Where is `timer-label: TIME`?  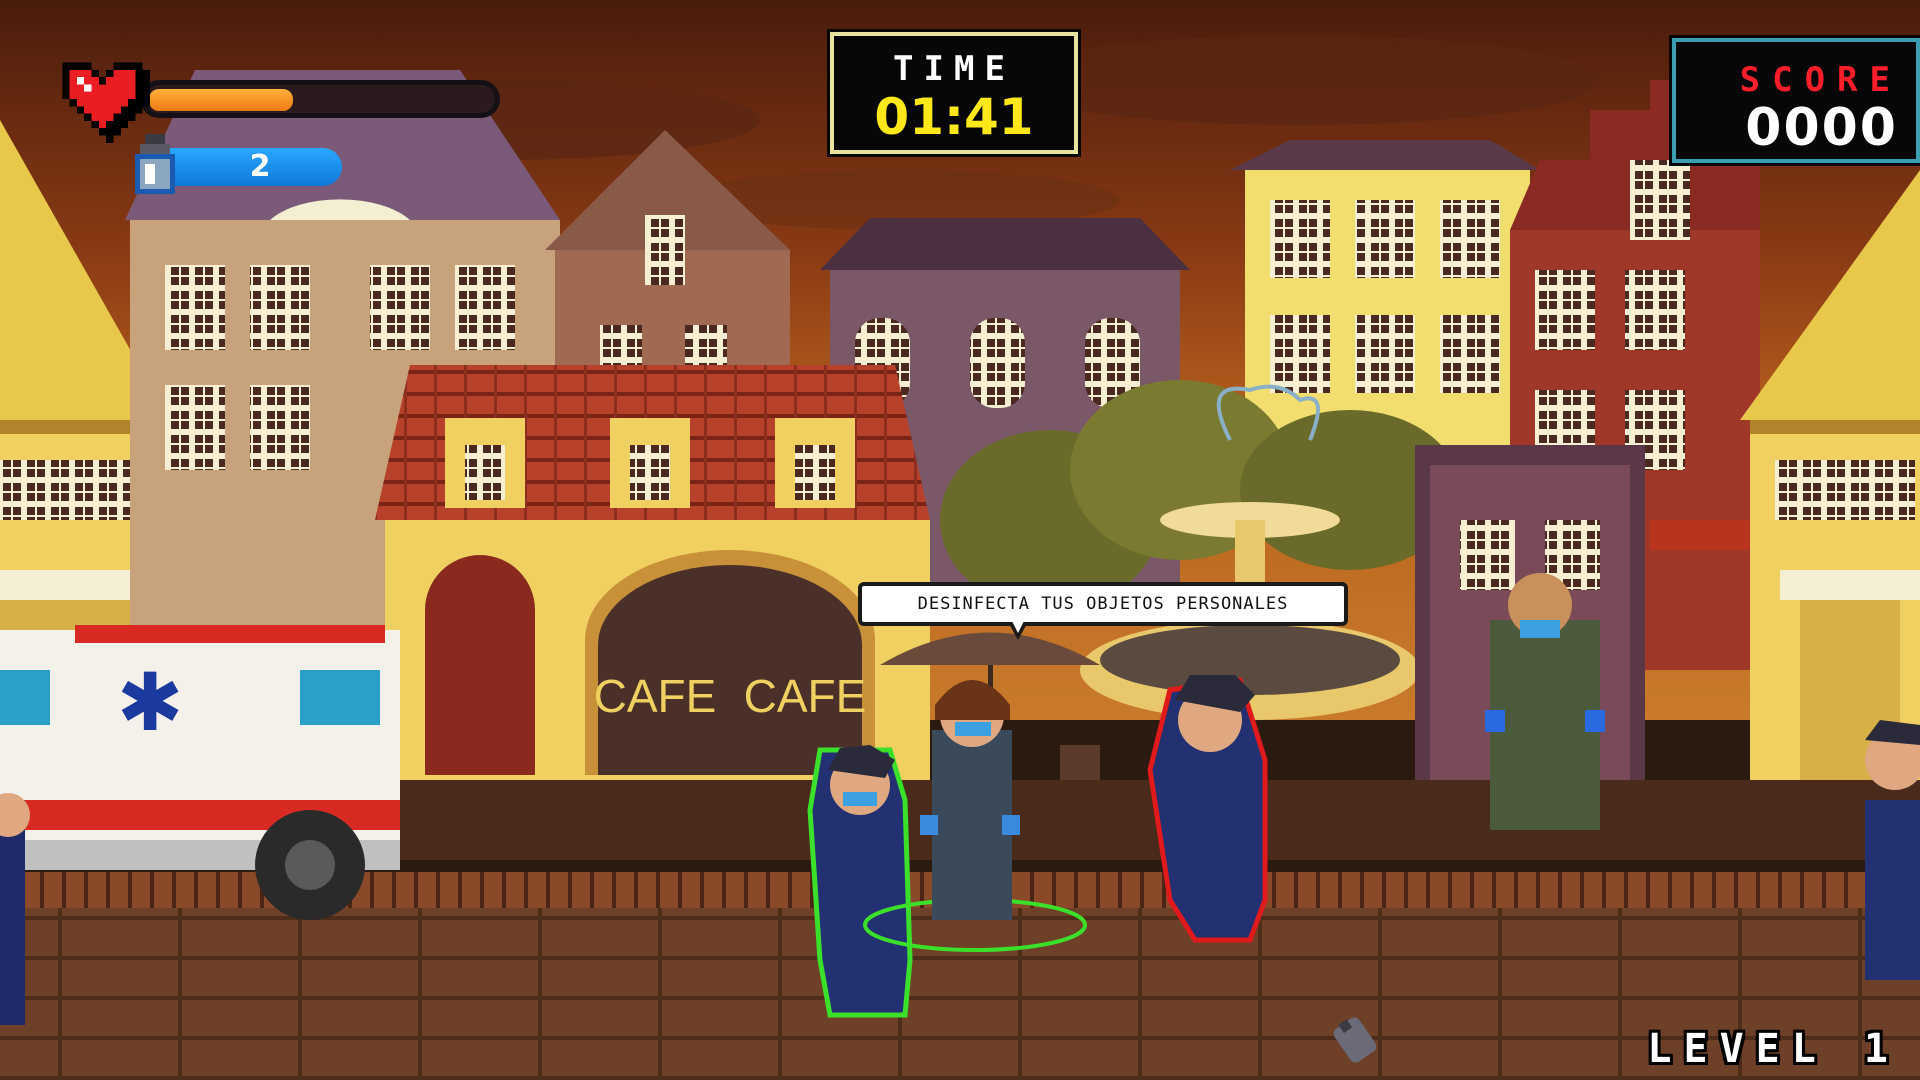 timer-label: TIME is located at coordinates (954, 69).